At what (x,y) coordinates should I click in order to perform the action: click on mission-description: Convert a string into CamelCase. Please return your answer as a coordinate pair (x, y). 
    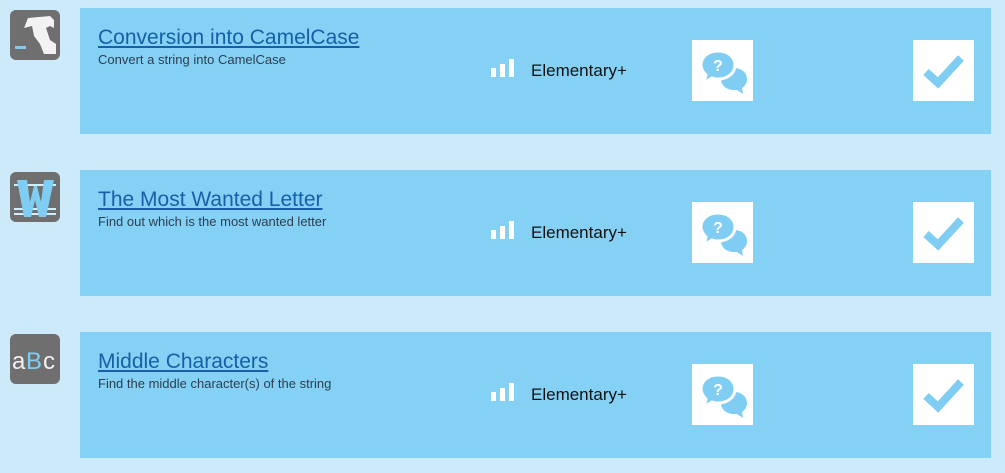
    Looking at the image, I should click on (192, 59).